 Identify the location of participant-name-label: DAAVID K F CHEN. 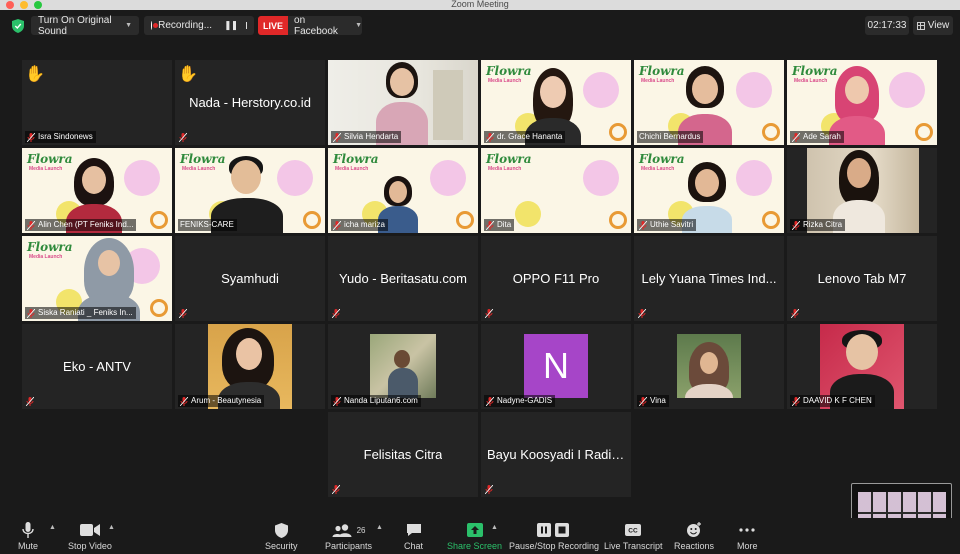
(832, 401).